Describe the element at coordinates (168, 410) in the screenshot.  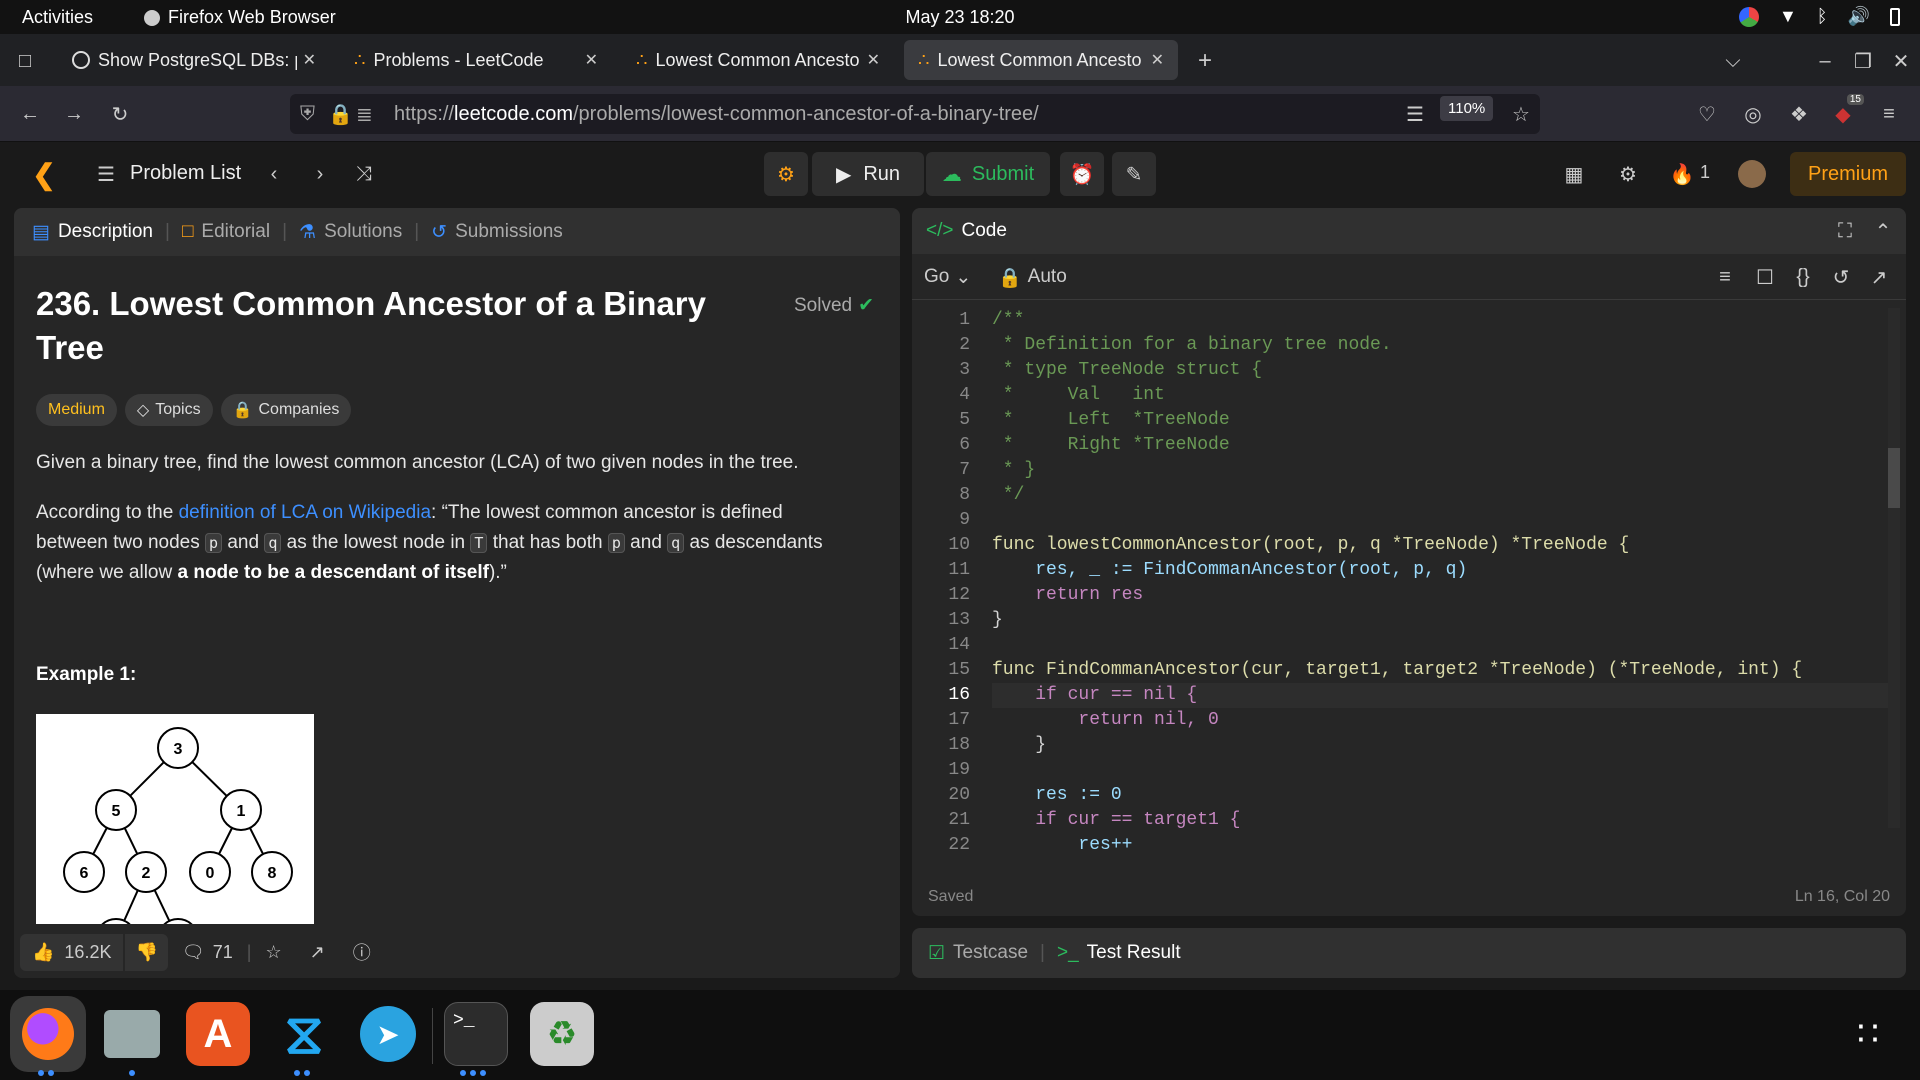
I see `topics-chip: ◇ Topics` at that location.